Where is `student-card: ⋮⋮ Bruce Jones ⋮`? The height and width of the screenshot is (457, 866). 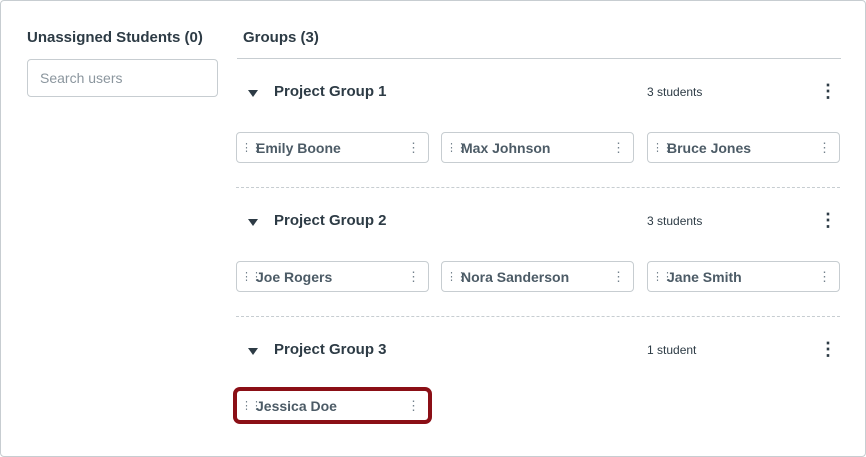
student-card: ⋮⋮ Bruce Jones ⋮ is located at coordinates (743, 147).